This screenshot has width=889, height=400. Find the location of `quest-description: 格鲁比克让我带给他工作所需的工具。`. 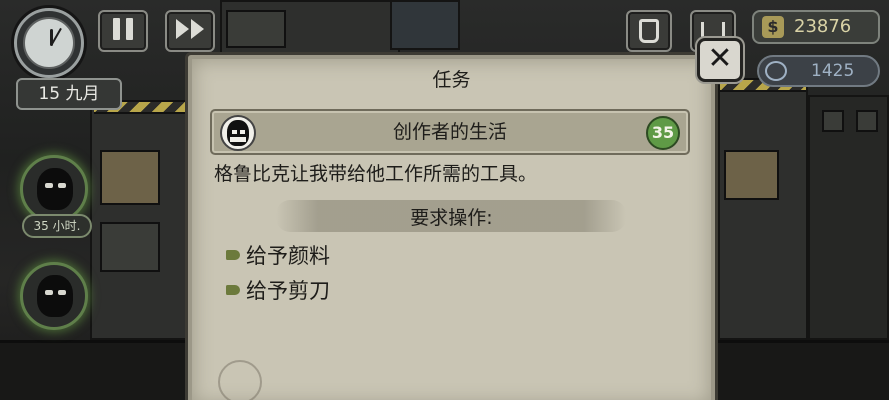

quest-description: 格鲁比克让我带给他工作所需的工具。 is located at coordinates (376, 174).